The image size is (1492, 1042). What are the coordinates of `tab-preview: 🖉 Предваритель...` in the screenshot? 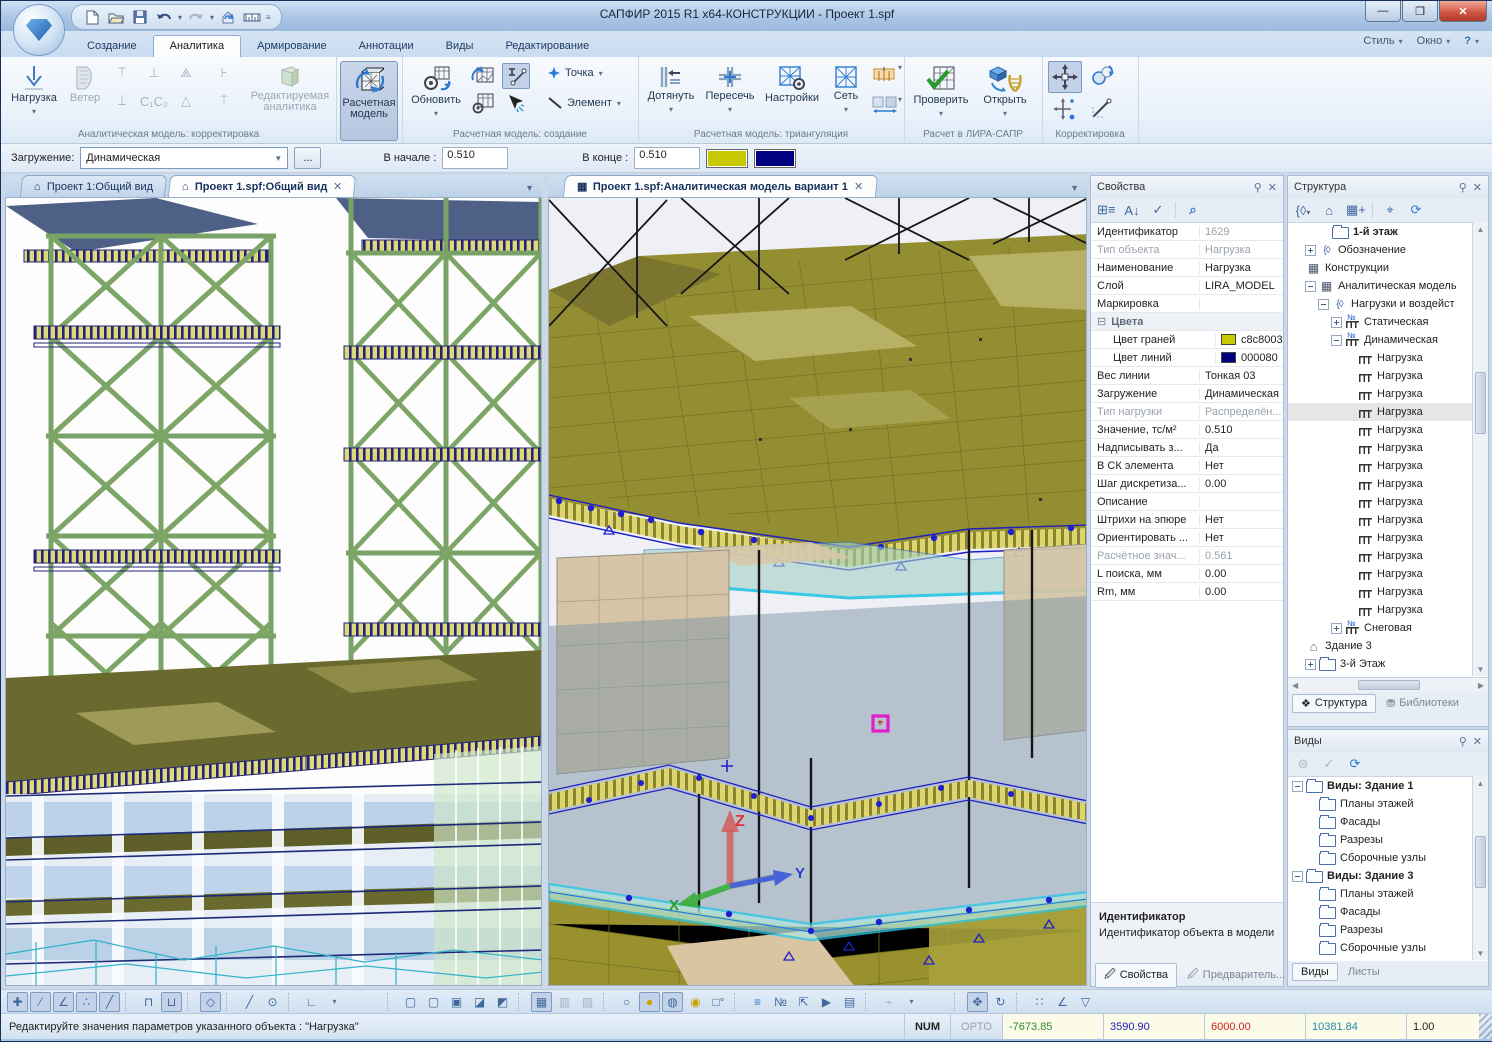 It's located at (1236, 975).